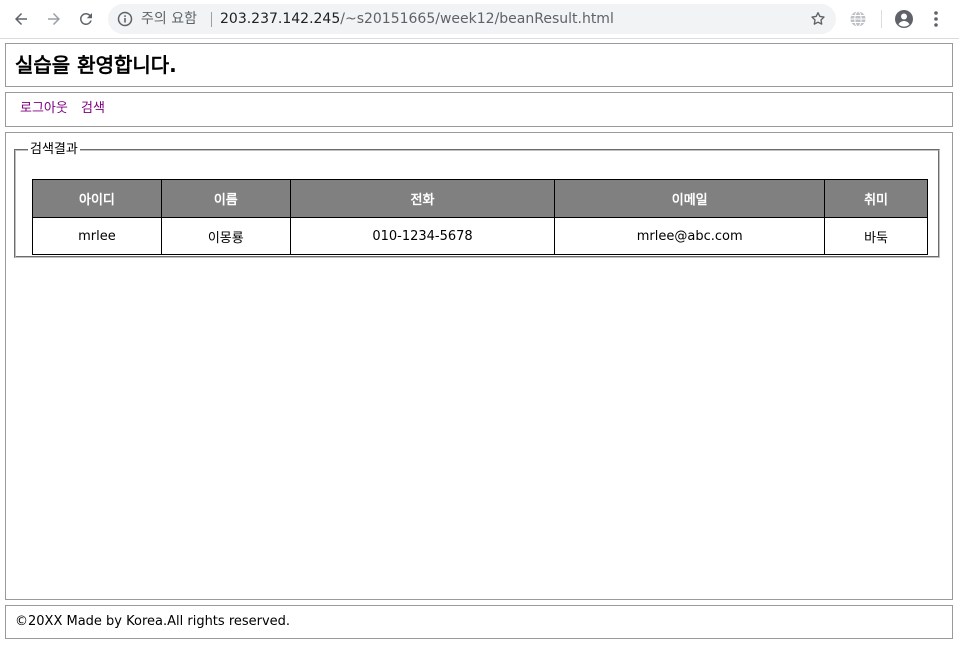  Describe the element at coordinates (881, 19) in the screenshot. I see `toolbar-divider` at that location.